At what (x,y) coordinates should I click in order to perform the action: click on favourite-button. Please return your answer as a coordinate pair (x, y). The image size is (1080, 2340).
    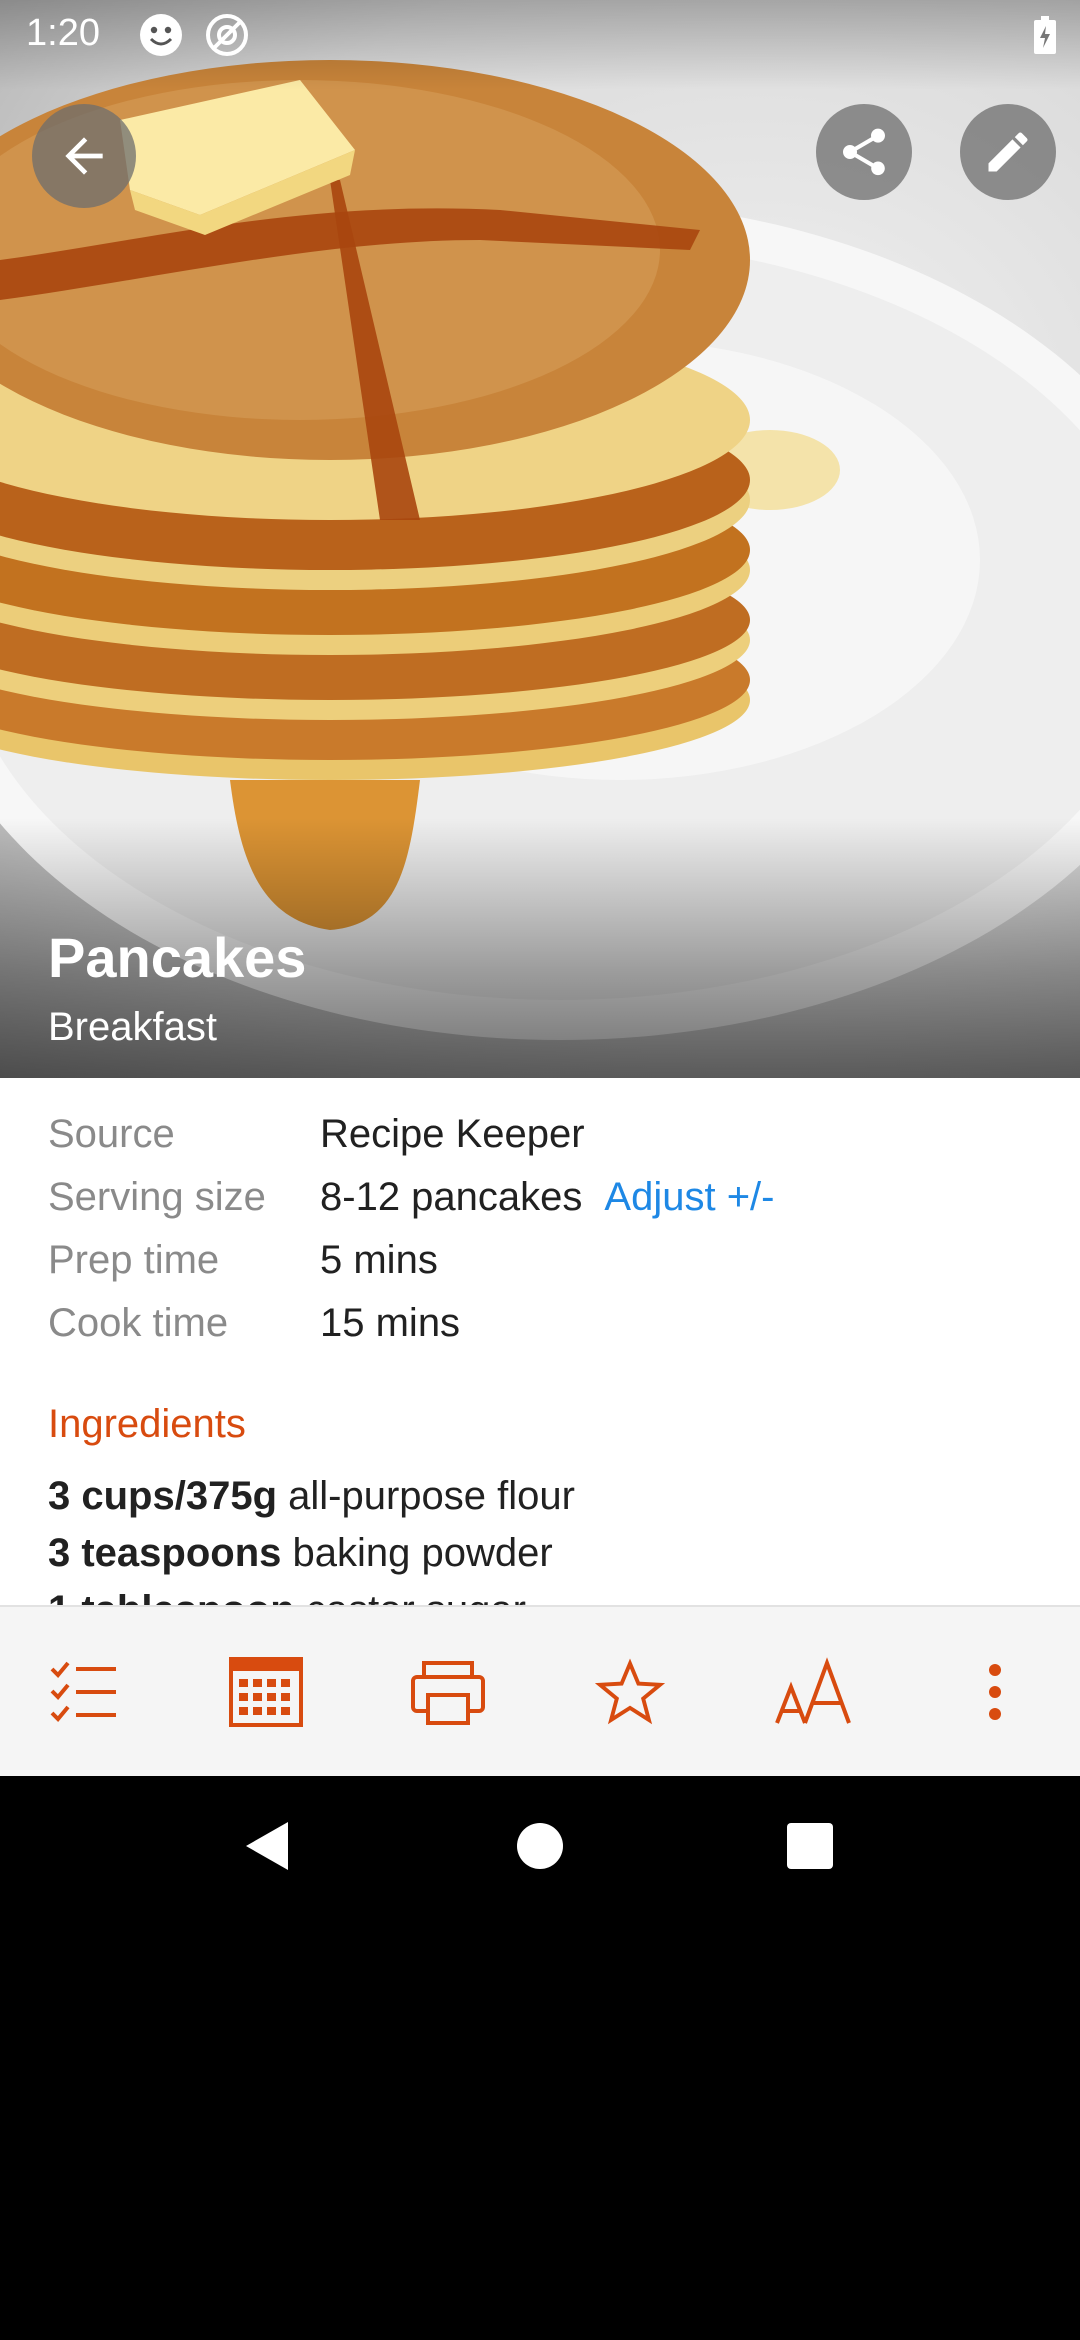
    Looking at the image, I should click on (630, 1692).